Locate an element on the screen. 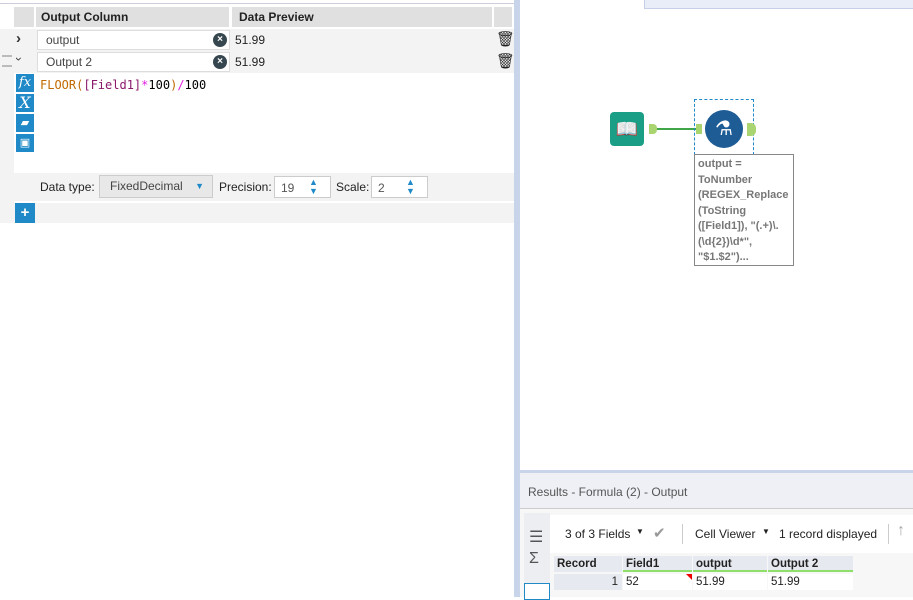 The image size is (913, 600). fields-selector: 3 of 3 Fields is located at coordinates (597, 534).